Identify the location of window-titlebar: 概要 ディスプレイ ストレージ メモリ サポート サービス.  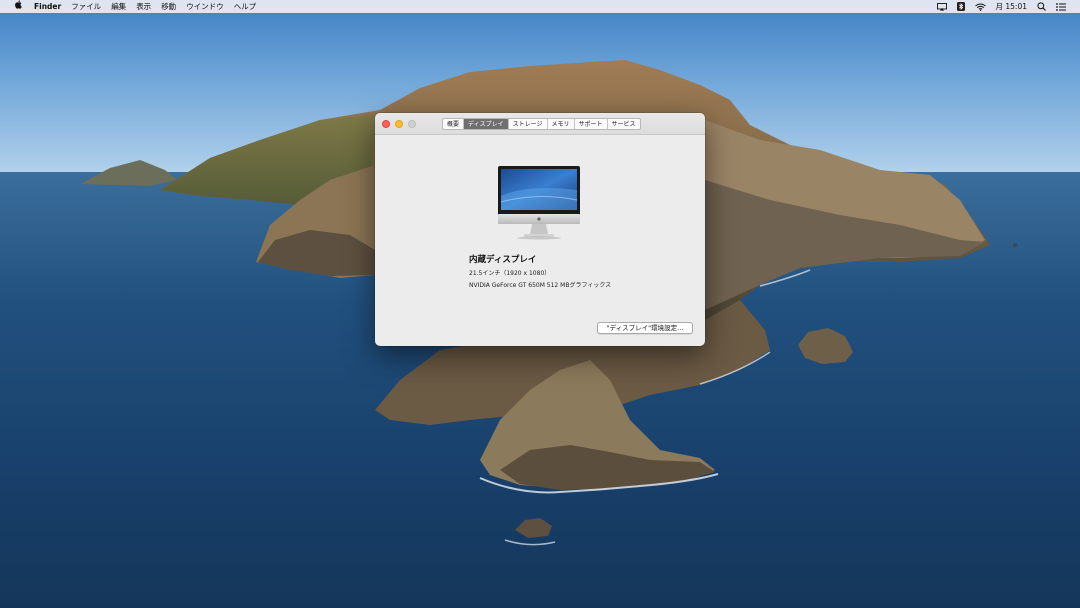
(540, 124).